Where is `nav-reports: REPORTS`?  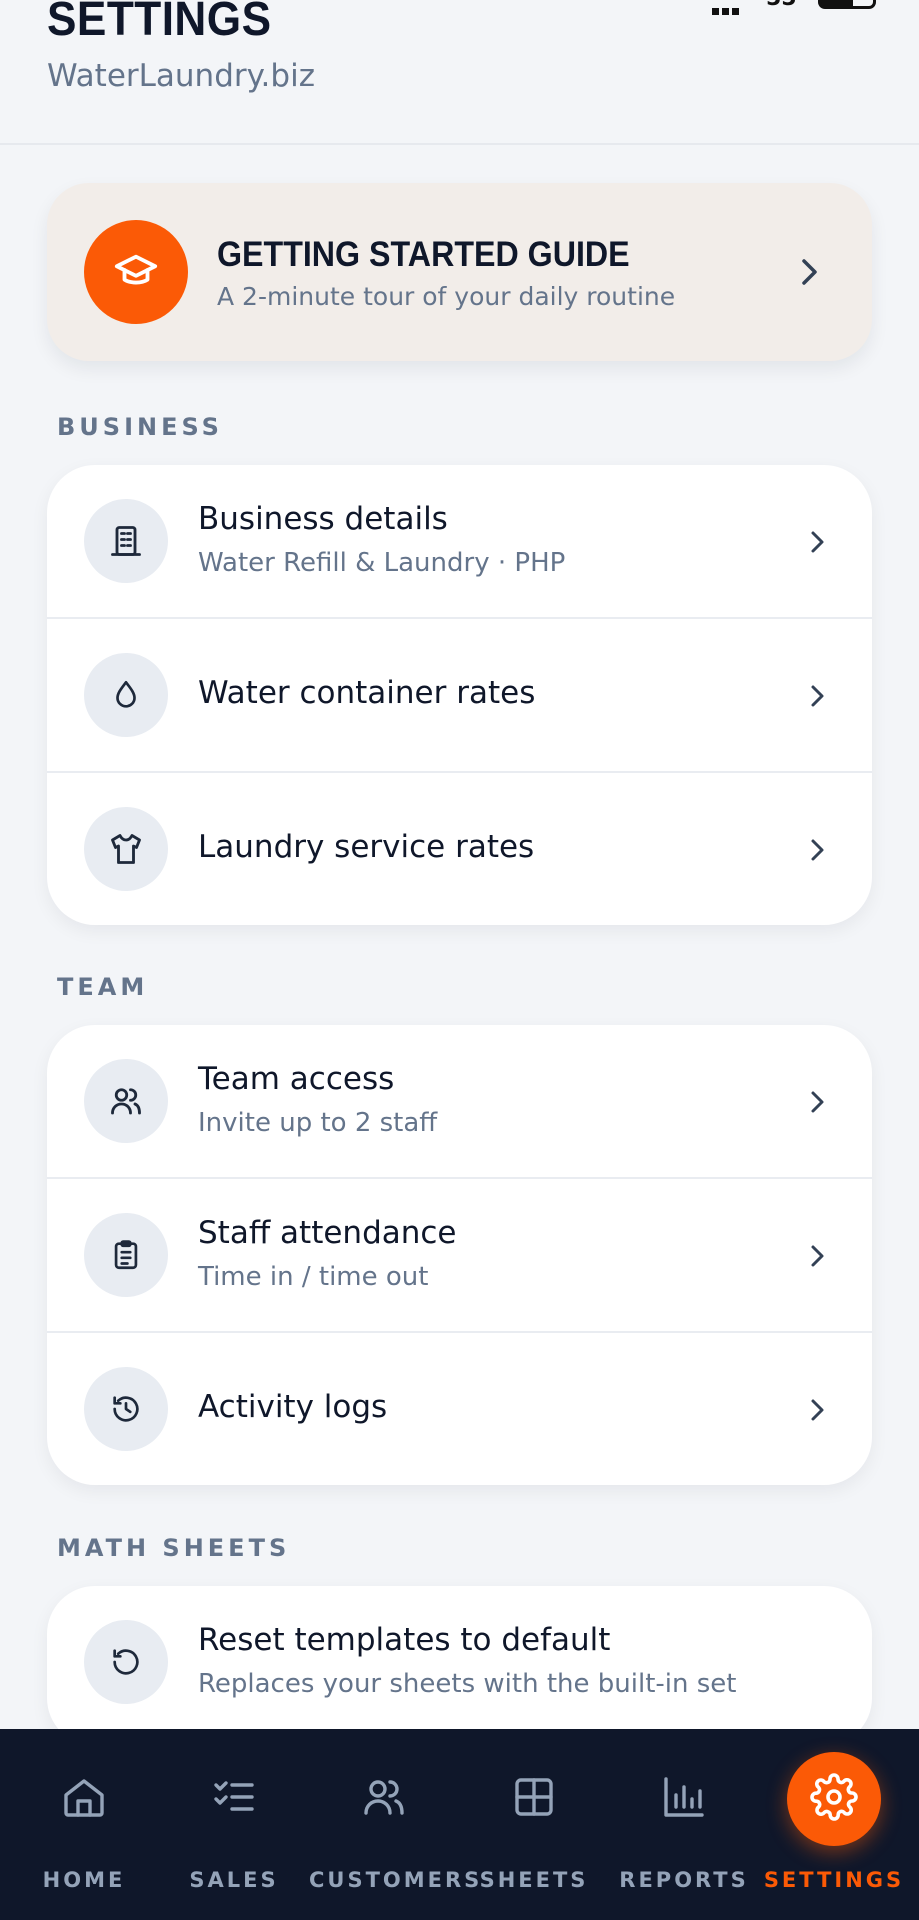
nav-reports: REPORTS is located at coordinates (684, 1824).